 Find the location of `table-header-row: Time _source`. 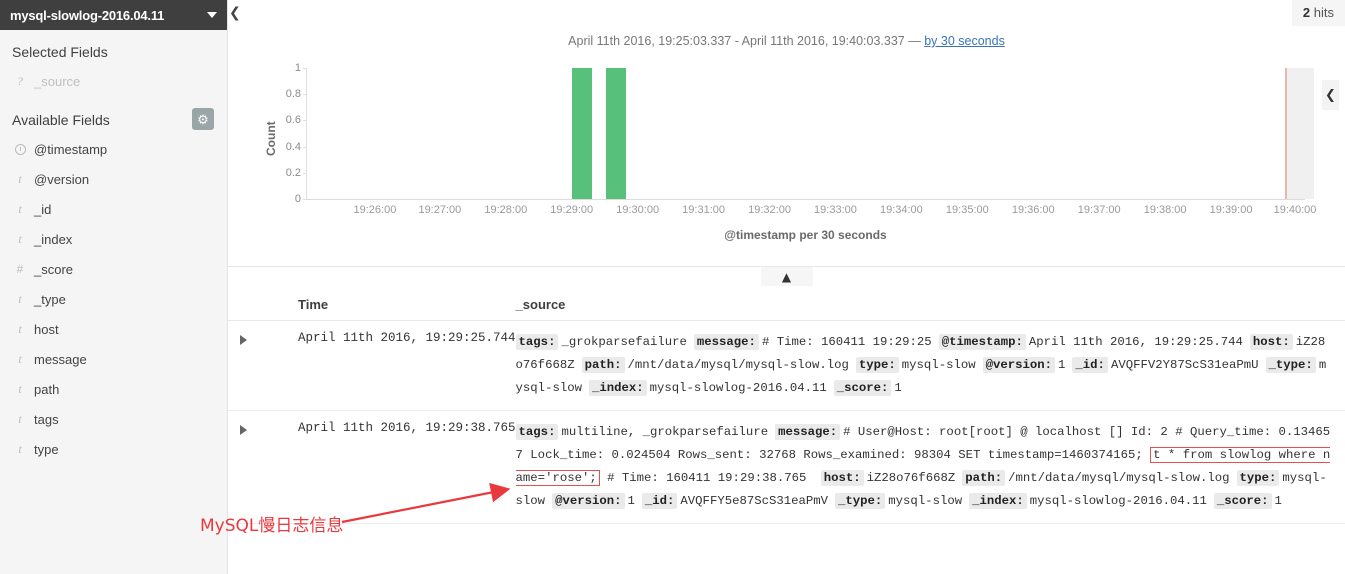

table-header-row: Time _source is located at coordinates (786, 306).